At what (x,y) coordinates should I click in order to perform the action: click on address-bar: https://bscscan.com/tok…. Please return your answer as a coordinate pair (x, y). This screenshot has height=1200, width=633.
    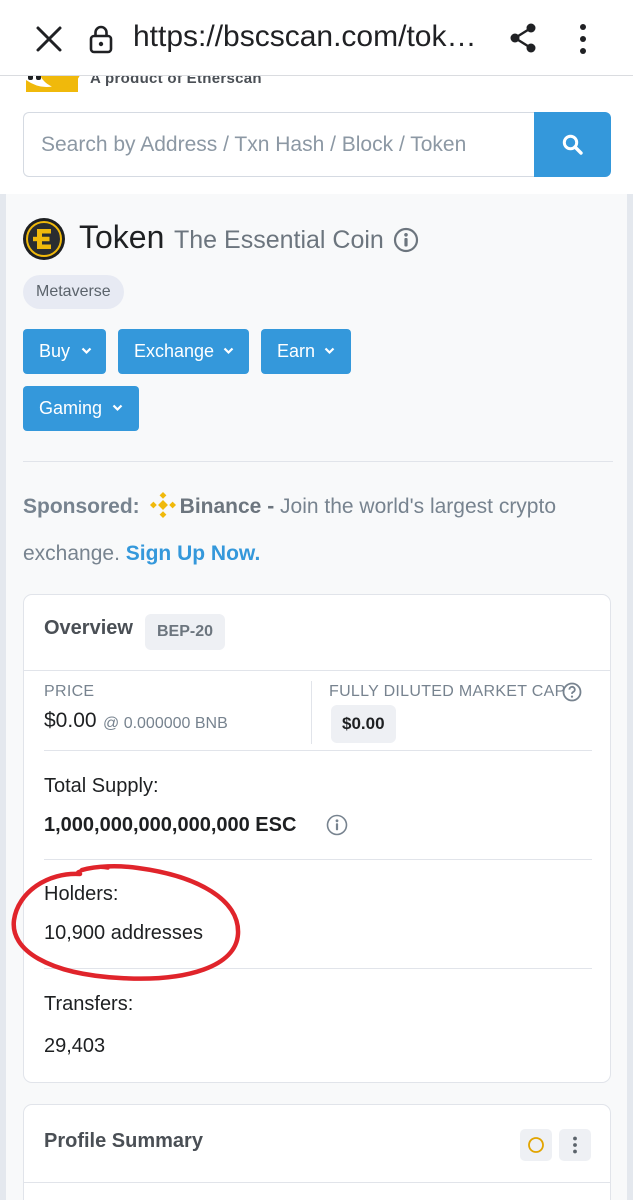
    Looking at the image, I should click on (308, 37).